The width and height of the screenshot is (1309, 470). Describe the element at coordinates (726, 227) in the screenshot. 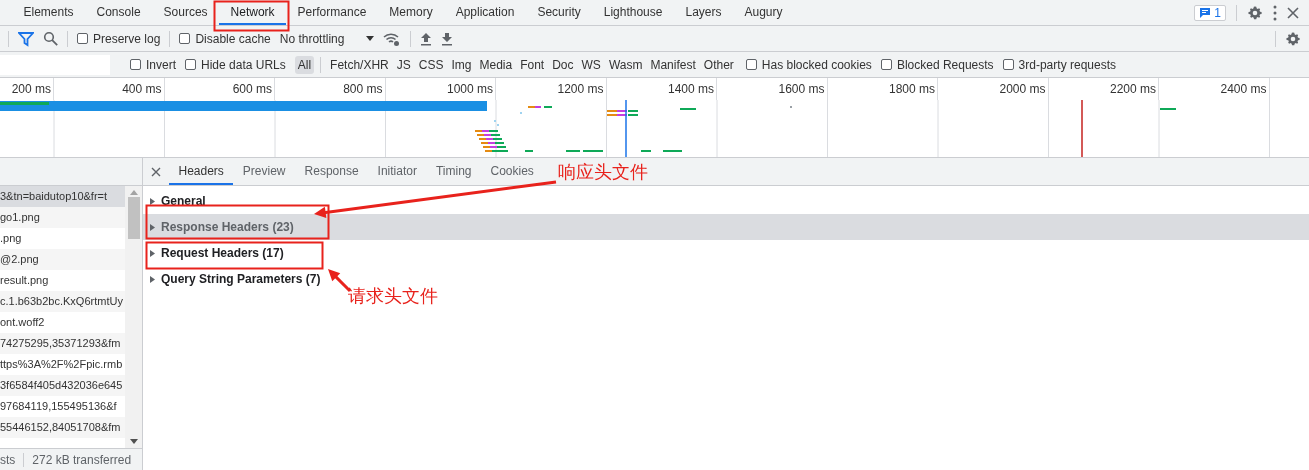

I see `header-section: Response Headers (23)` at that location.